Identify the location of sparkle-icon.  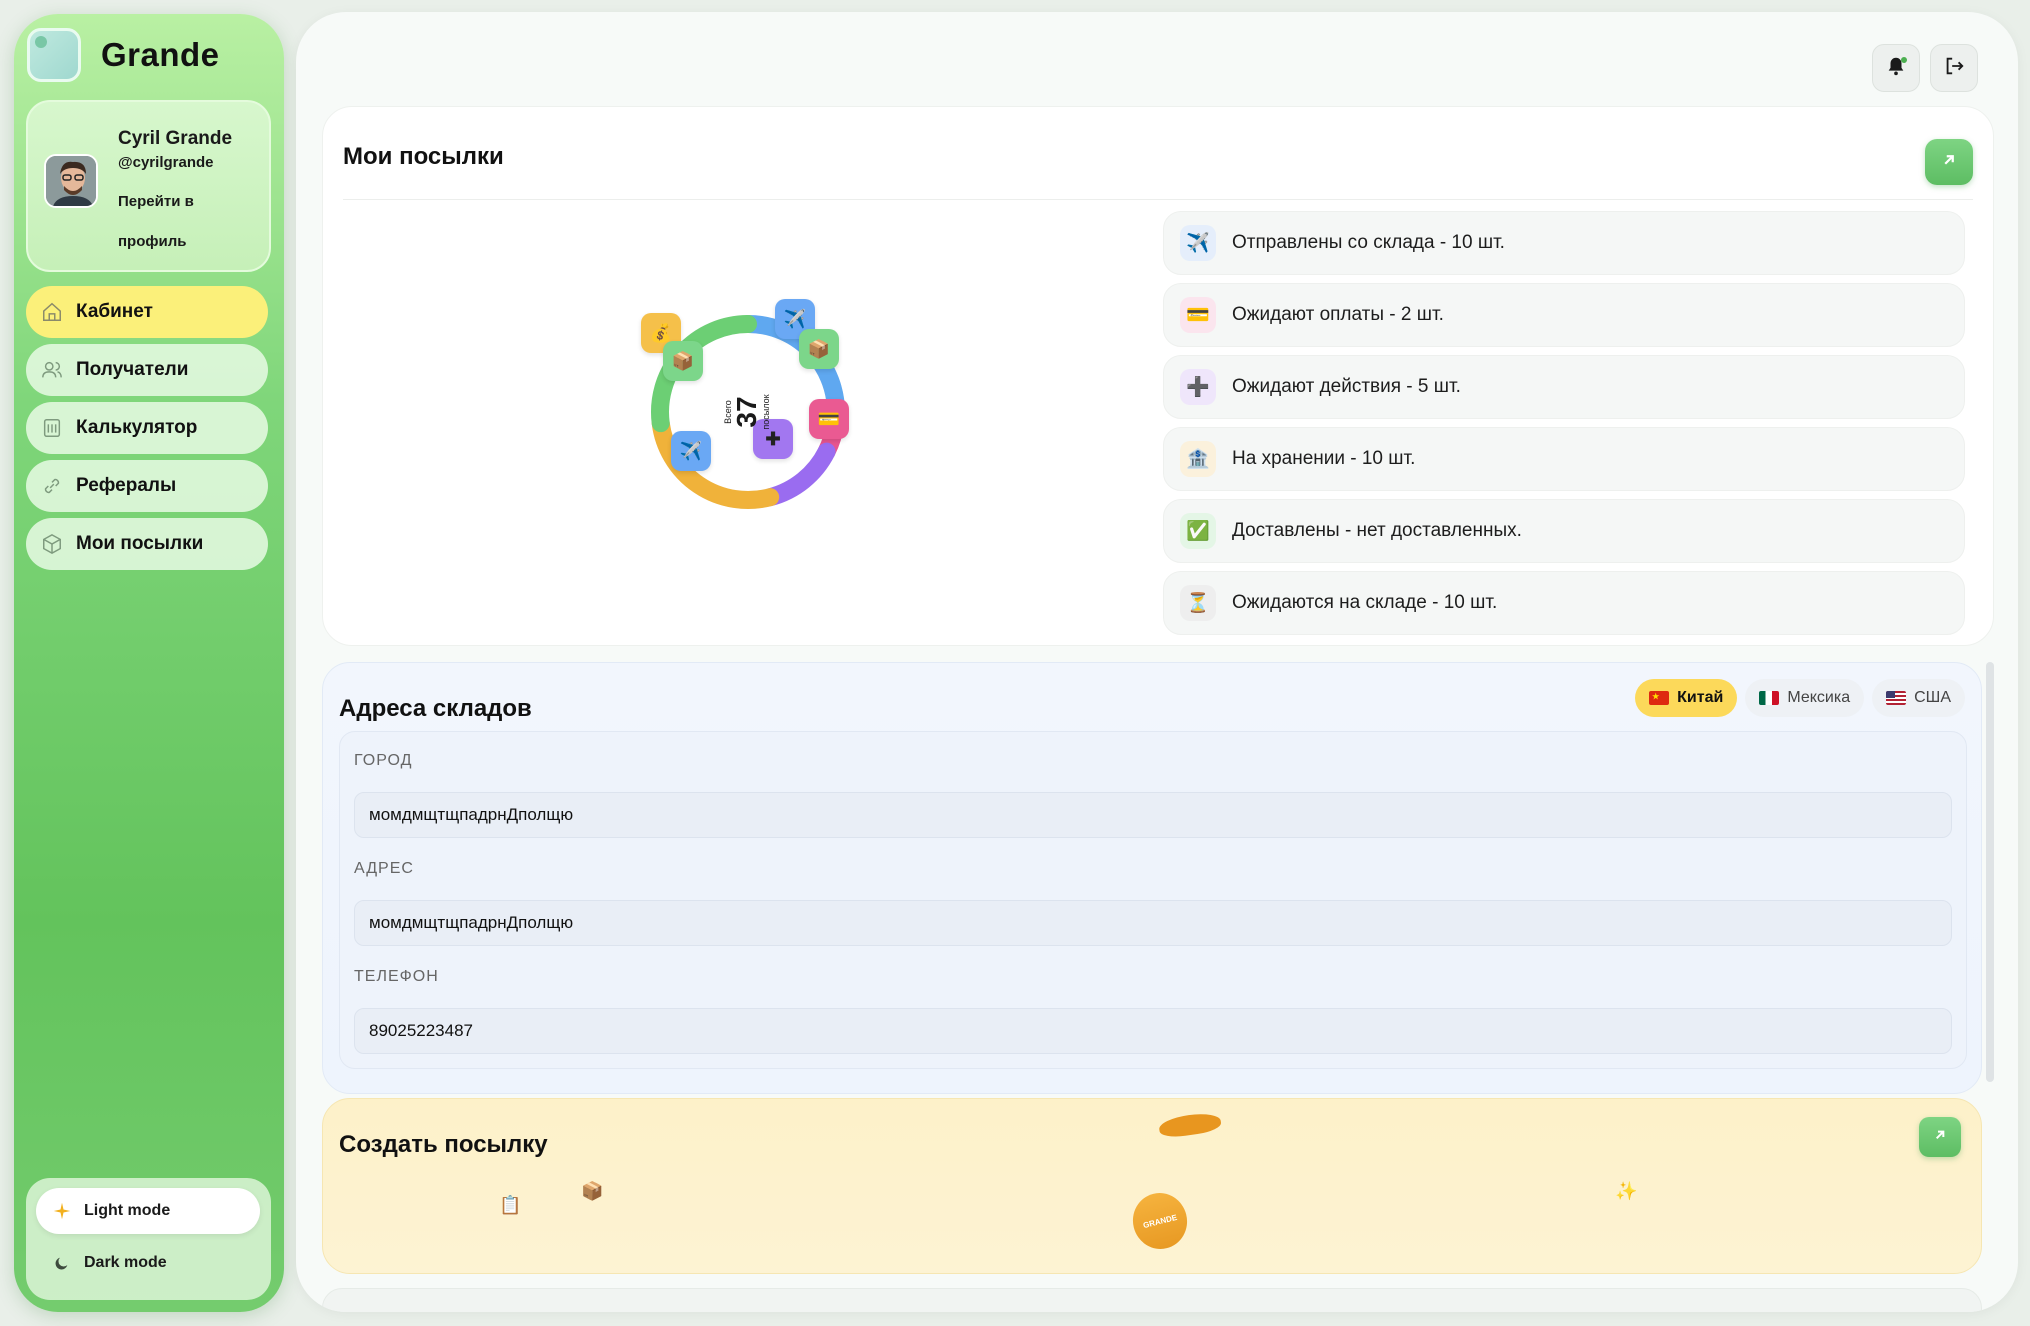
(62, 1211).